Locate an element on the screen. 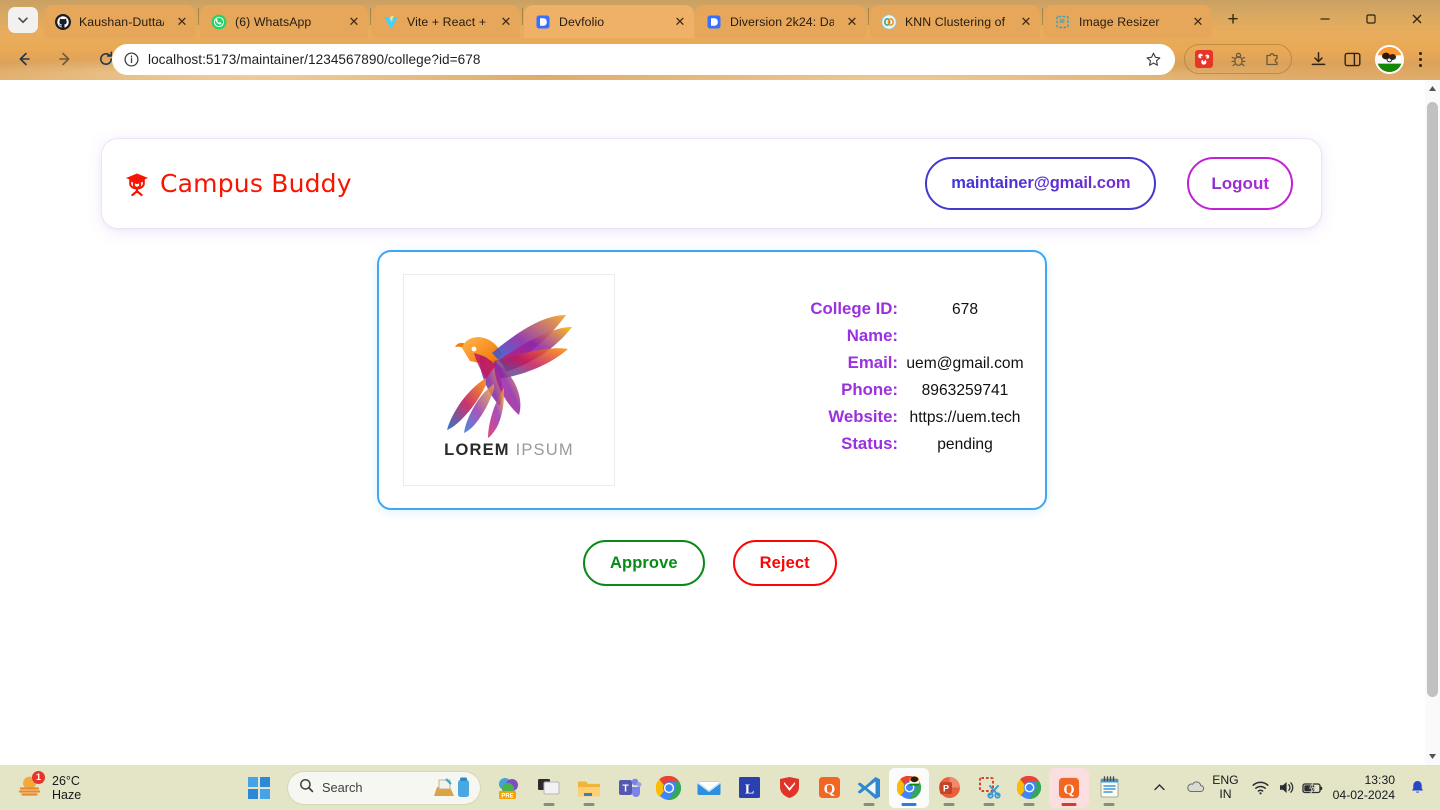 The width and height of the screenshot is (1440, 810). haze-sun-icon: 1 is located at coordinates (30, 787).